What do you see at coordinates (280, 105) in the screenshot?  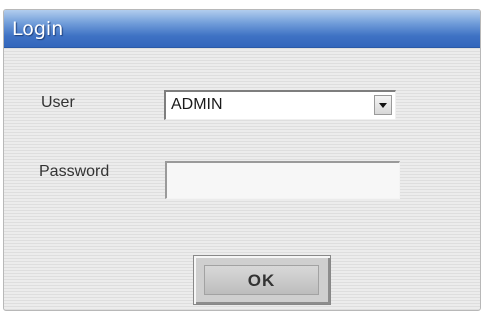 I see `user-select: ADMIN` at bounding box center [280, 105].